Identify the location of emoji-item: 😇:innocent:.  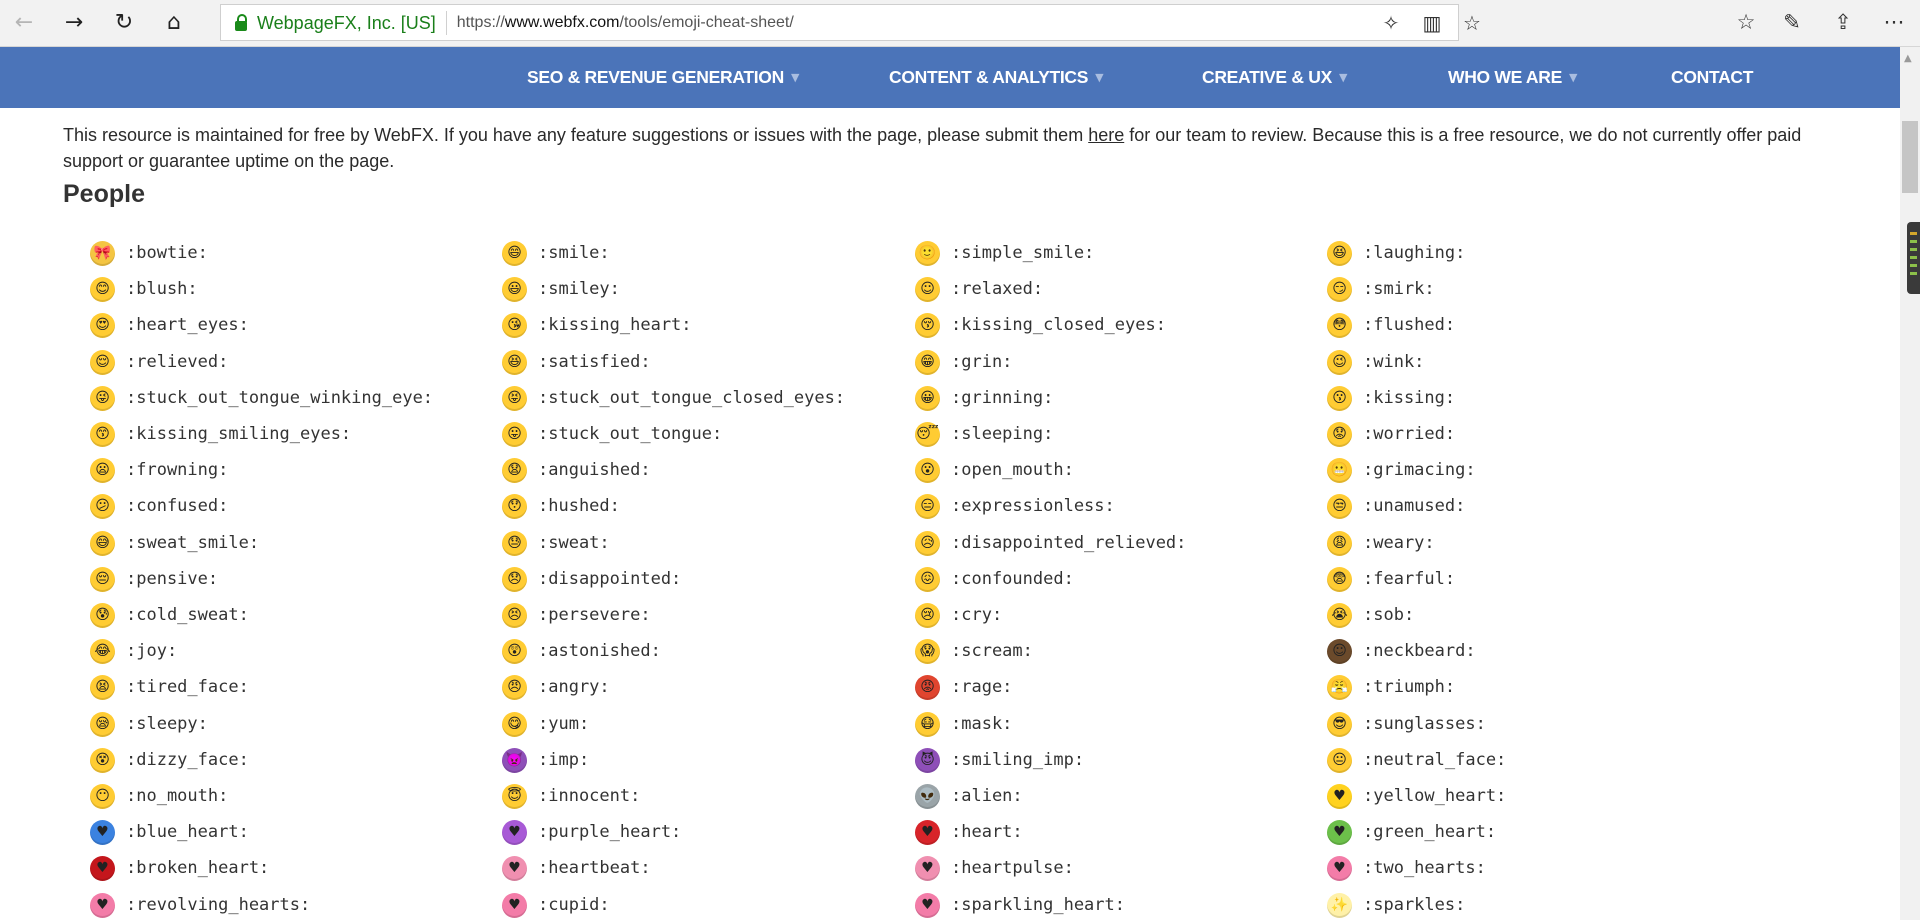
(571, 796).